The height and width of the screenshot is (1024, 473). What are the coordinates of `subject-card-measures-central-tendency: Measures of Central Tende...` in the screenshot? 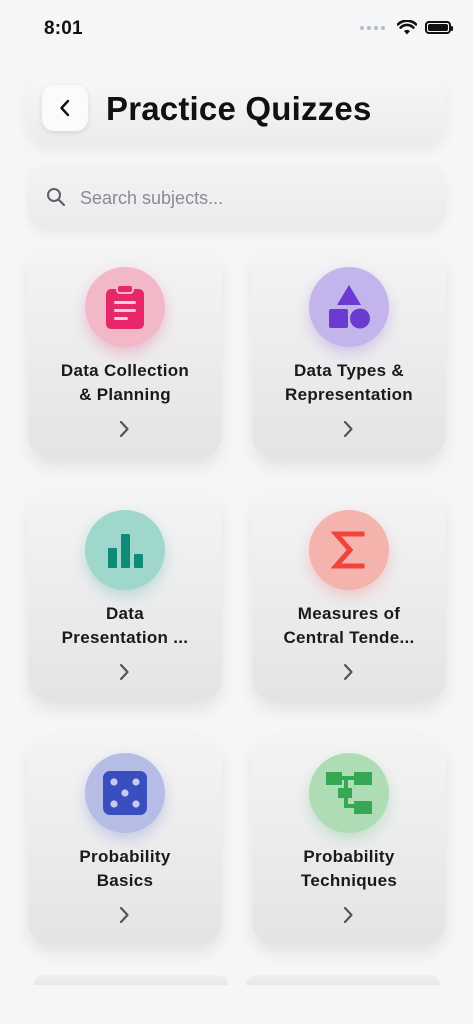 It's located at (349, 597).